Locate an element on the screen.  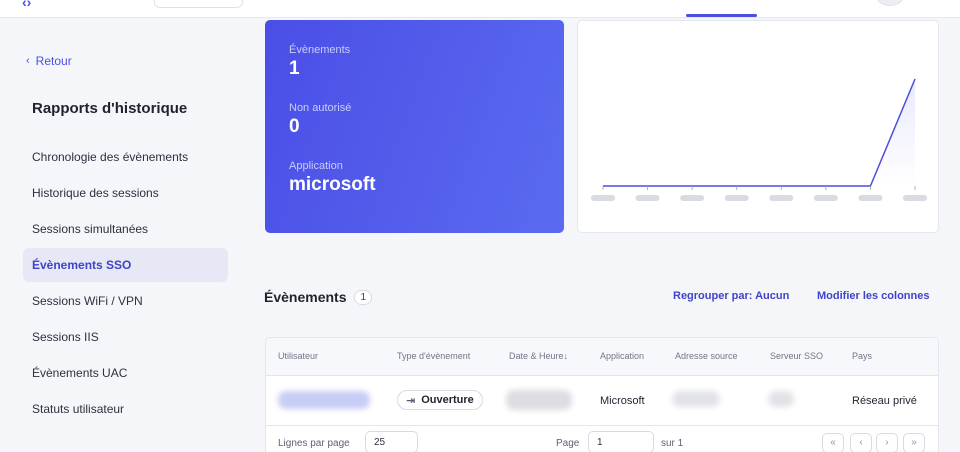
column-header-source-address: Adresse source is located at coordinates (706, 356).